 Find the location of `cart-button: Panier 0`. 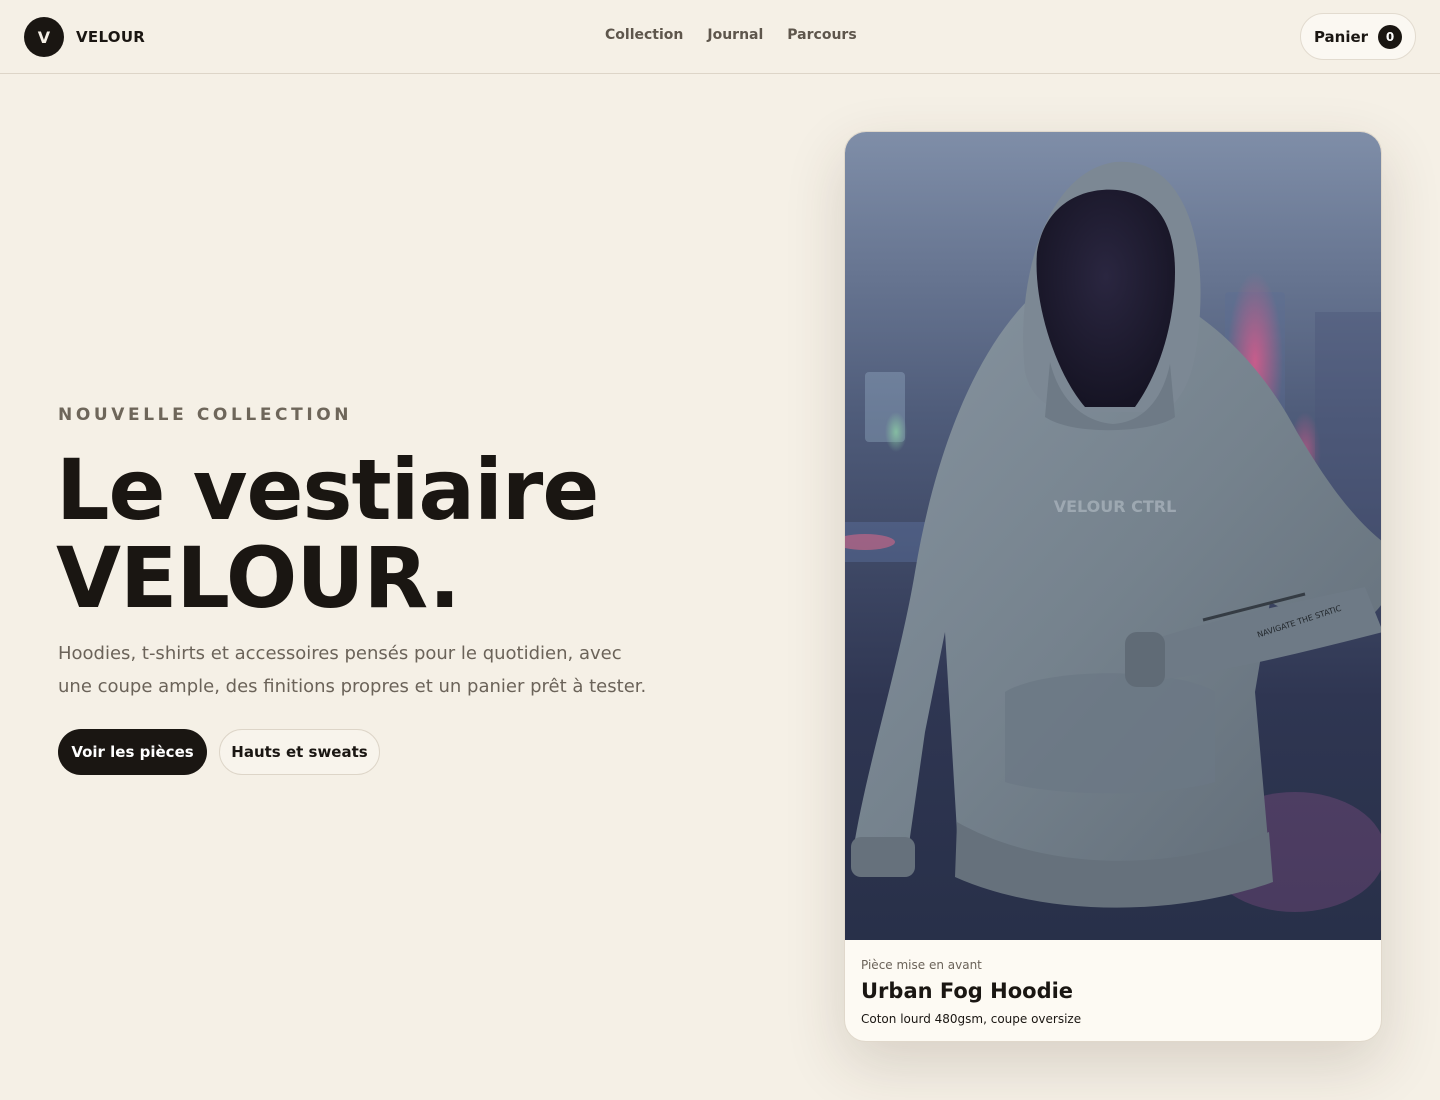

cart-button: Panier 0 is located at coordinates (1358, 36).